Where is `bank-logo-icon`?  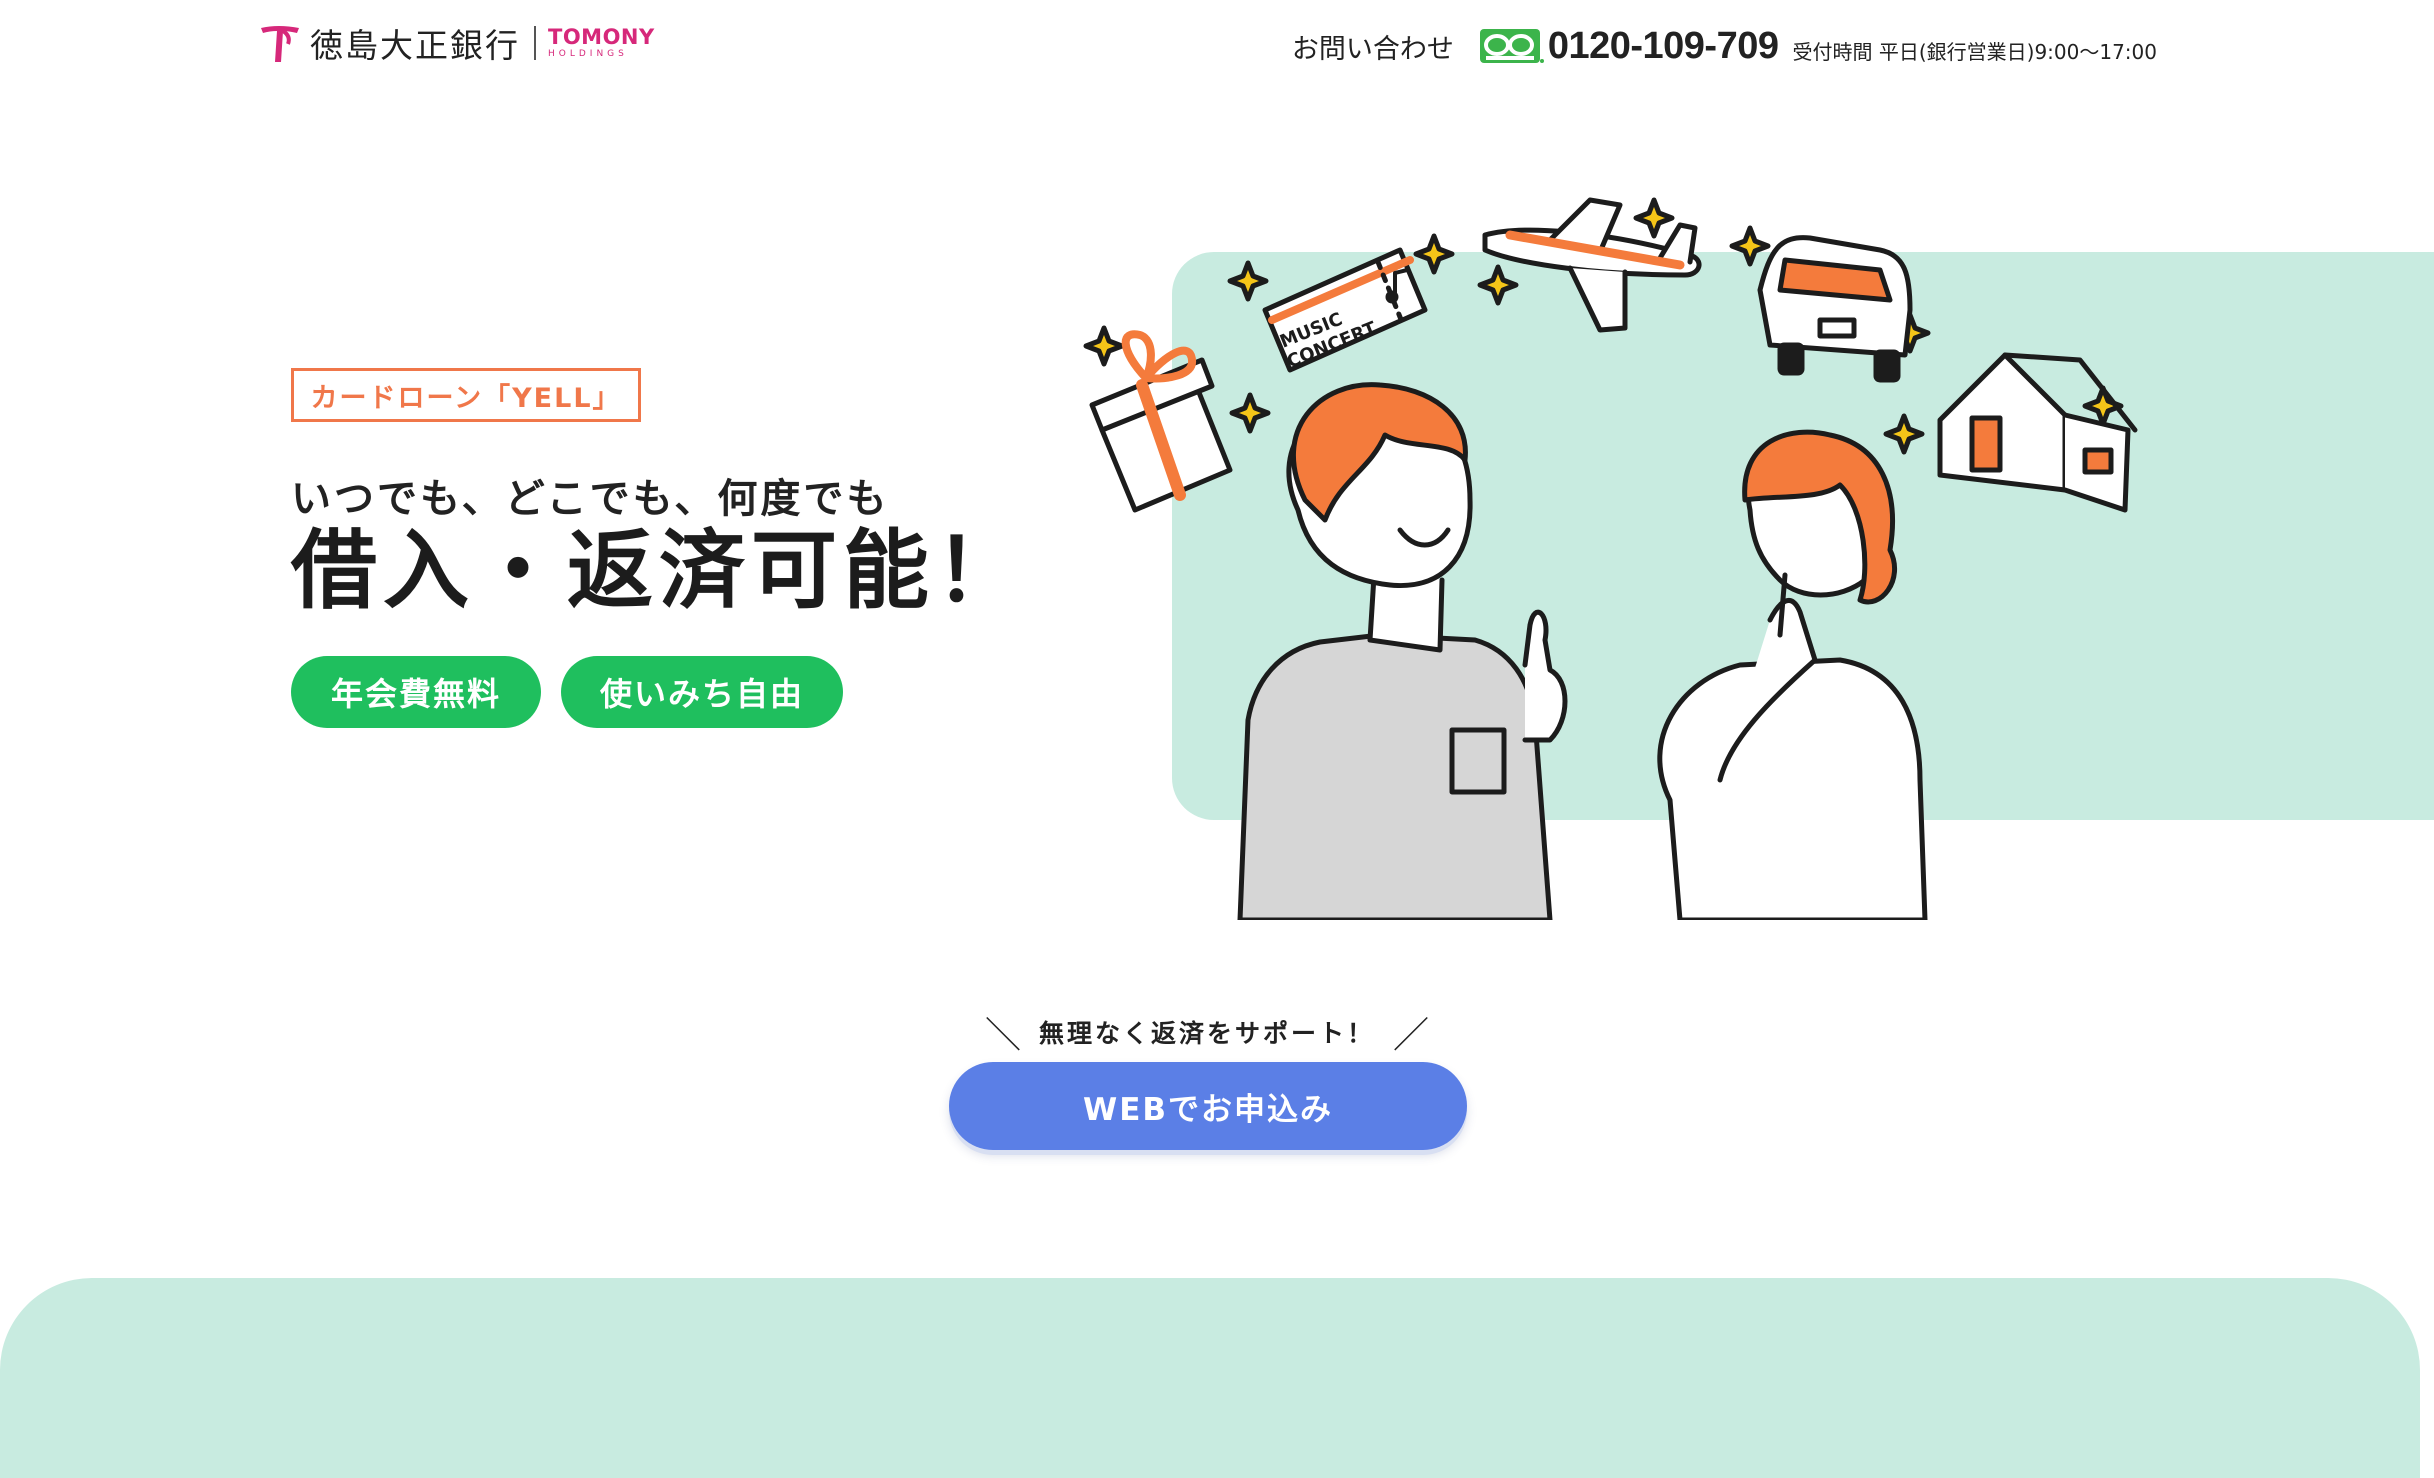
bank-logo-icon is located at coordinates (280, 44).